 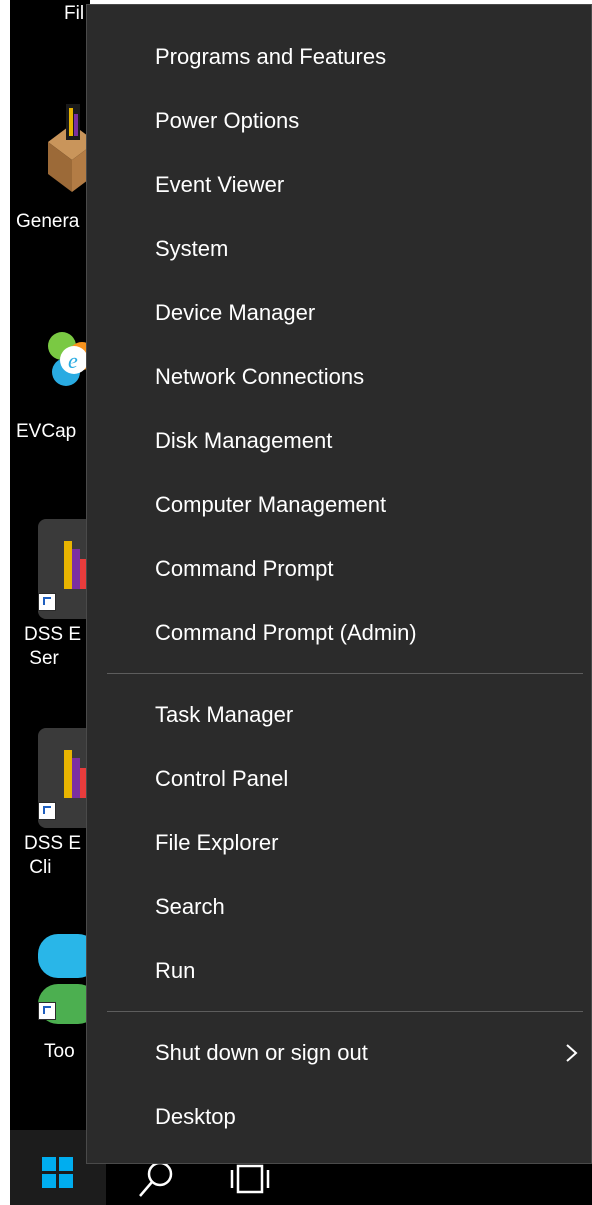 What do you see at coordinates (58, 1173) in the screenshot?
I see `windows-logo-icon` at bounding box center [58, 1173].